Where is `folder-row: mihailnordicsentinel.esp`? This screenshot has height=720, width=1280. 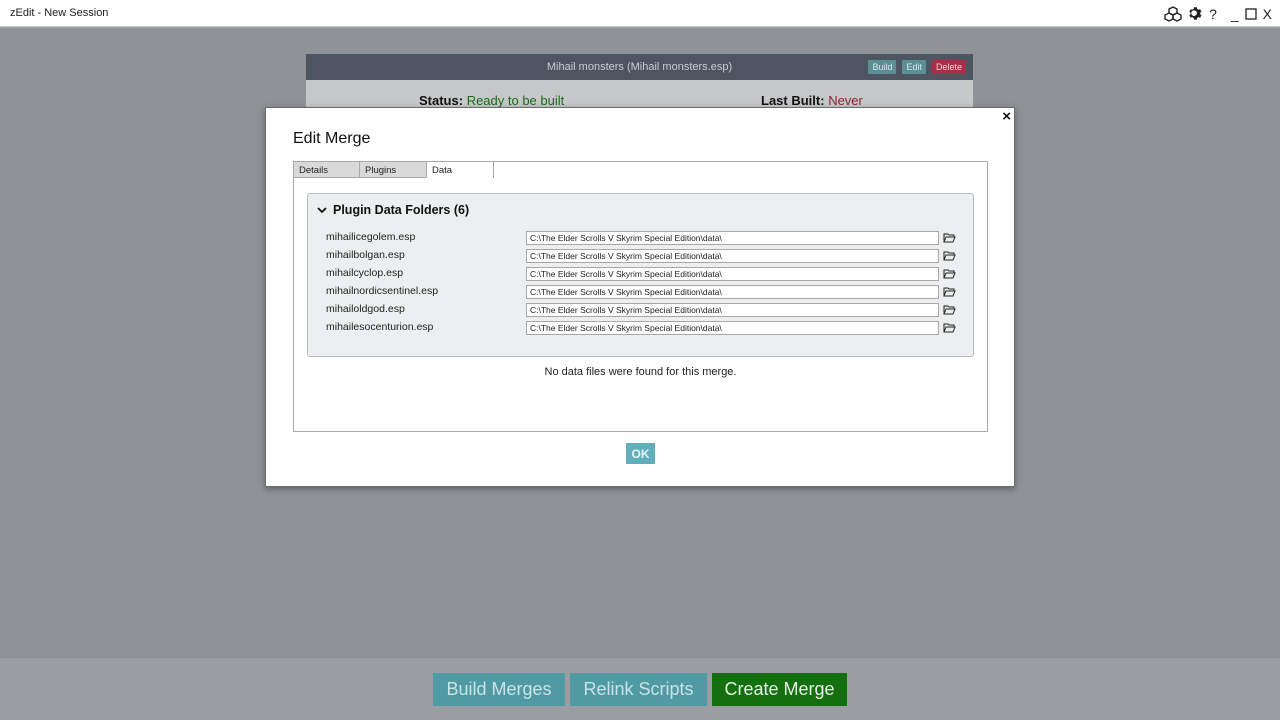 folder-row: mihailnordicsentinel.esp is located at coordinates (646, 293).